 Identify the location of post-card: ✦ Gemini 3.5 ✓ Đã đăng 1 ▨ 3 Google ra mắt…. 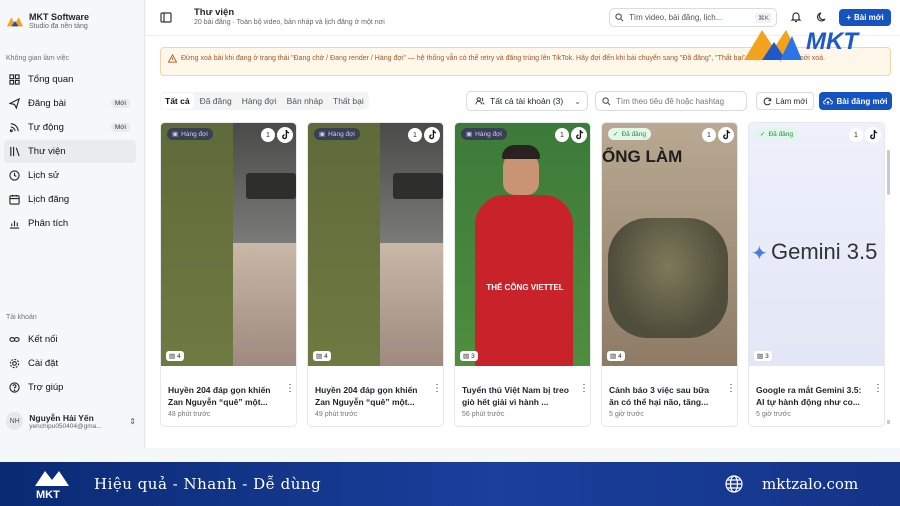
(816, 274).